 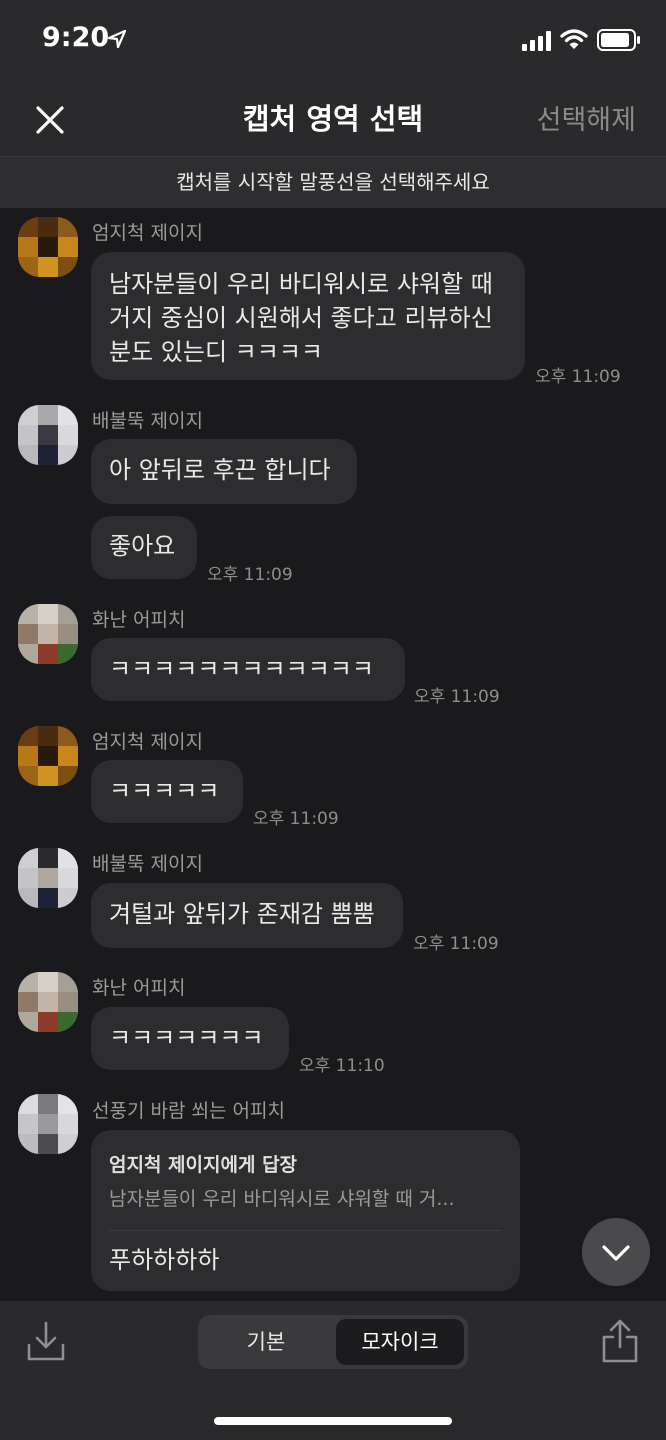 What do you see at coordinates (216, 352) in the screenshot?
I see `message-line: 분도 있는디 ㅋㅋㅋㅋ` at bounding box center [216, 352].